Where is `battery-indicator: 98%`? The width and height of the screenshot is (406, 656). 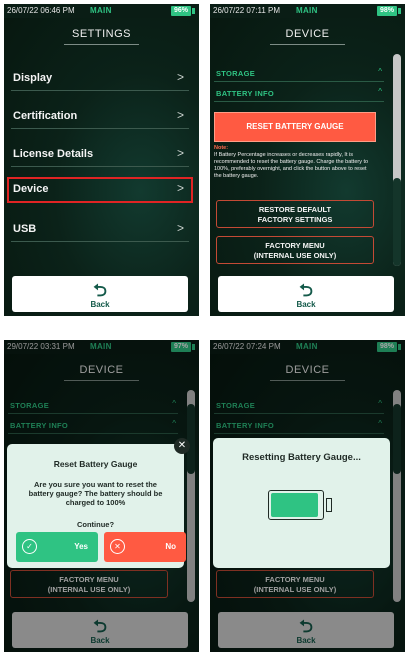 battery-indicator: 98% is located at coordinates (386, 11).